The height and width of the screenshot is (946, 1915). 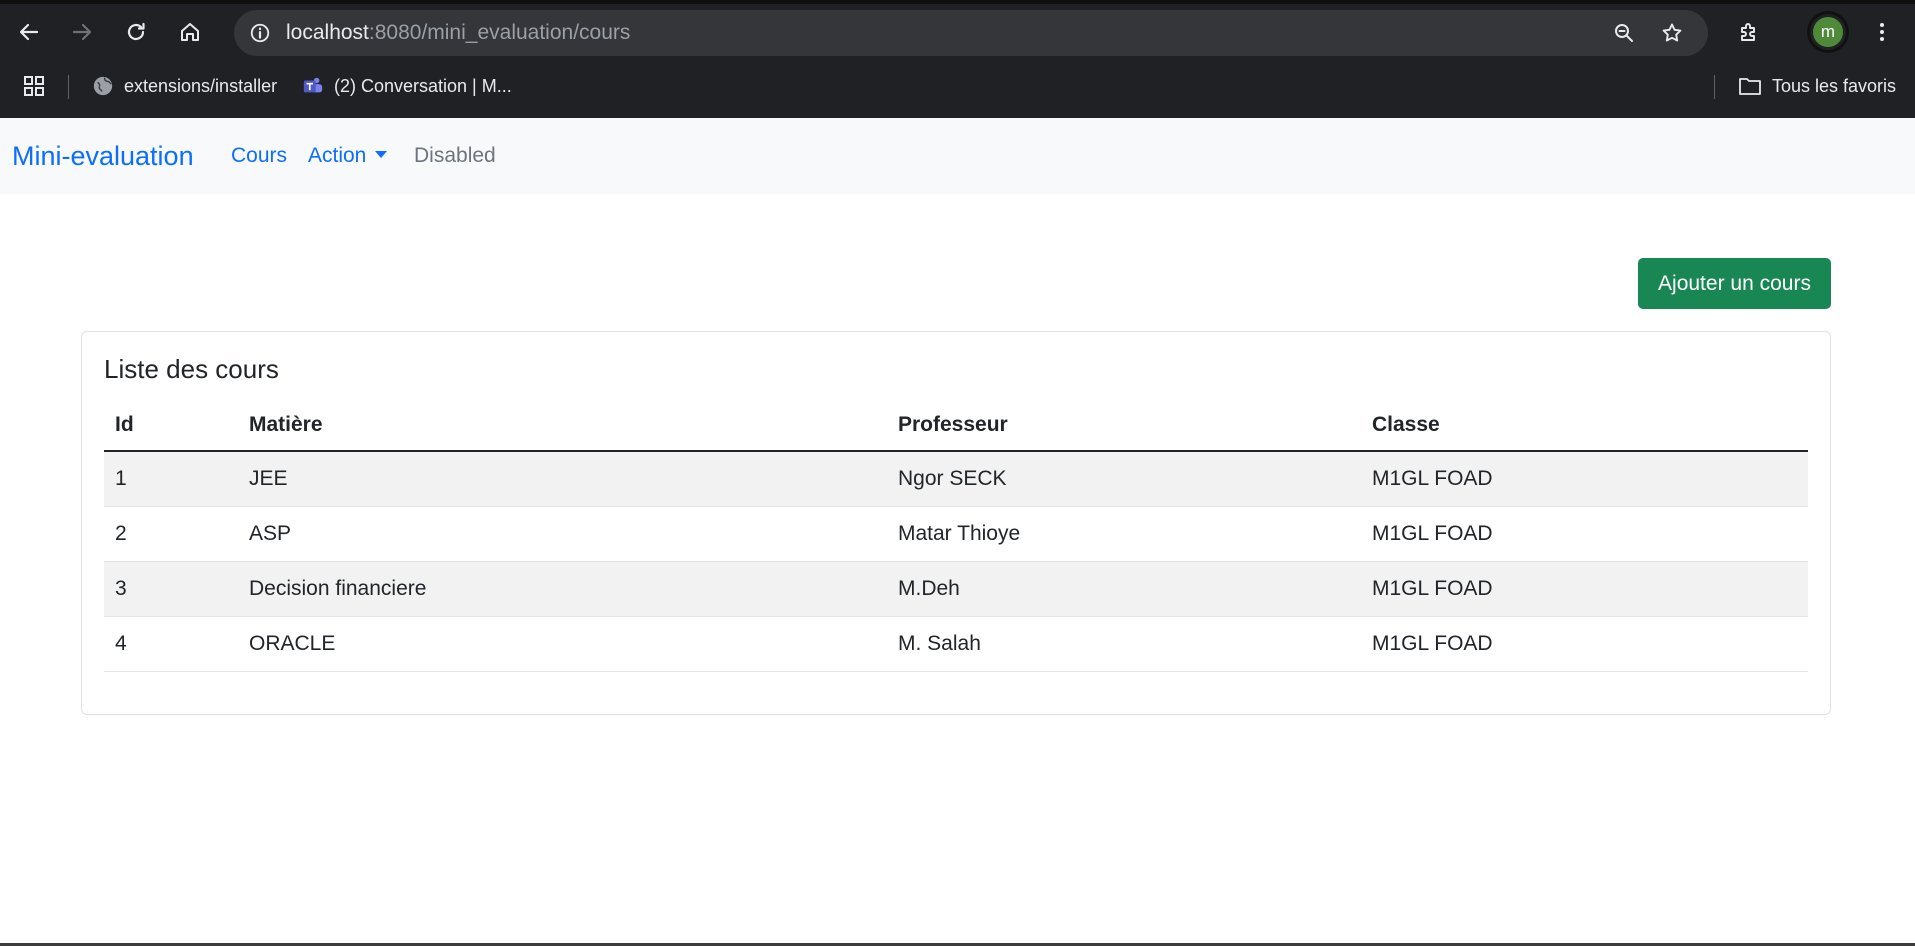 What do you see at coordinates (499, 32) in the screenshot?
I see `url-path: :8080/mini_evaluation/cours` at bounding box center [499, 32].